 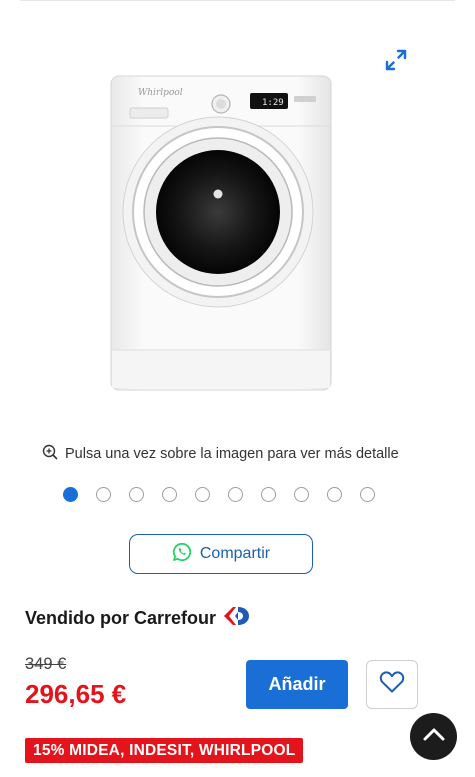 I want to click on wishlist-button, so click(x=392, y=684).